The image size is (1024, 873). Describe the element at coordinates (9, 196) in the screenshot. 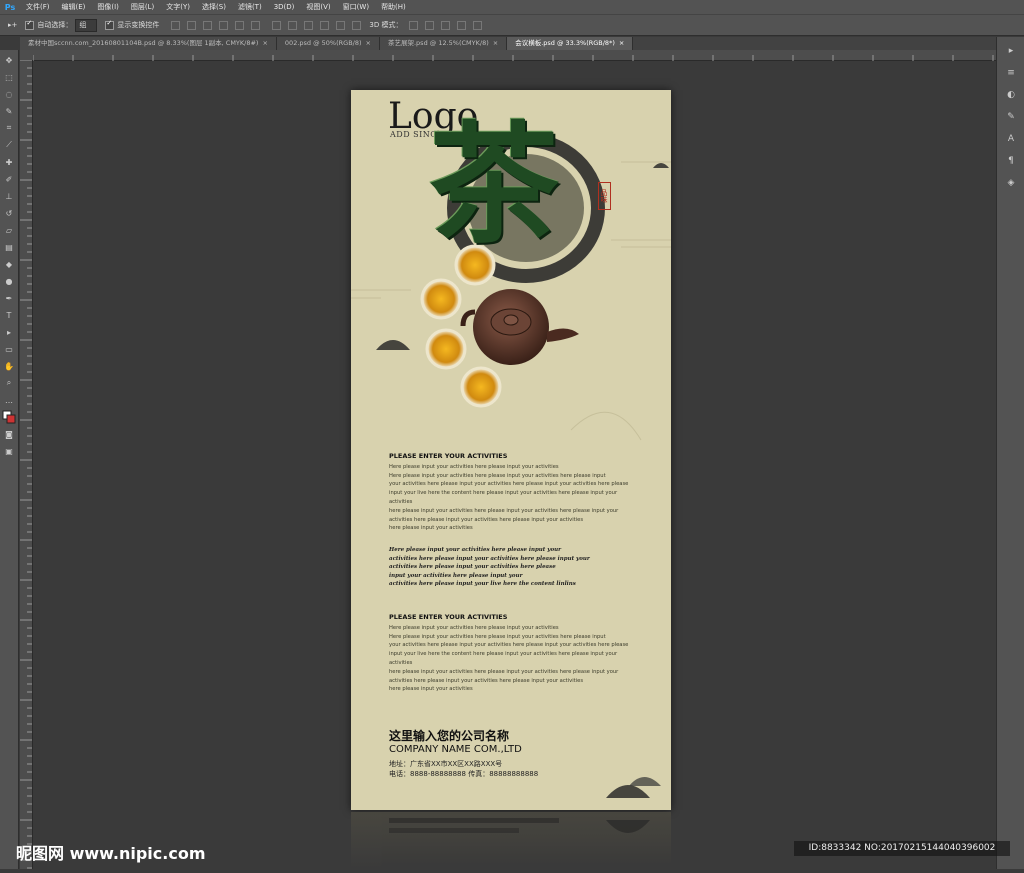

I see `stamp-tool-icon: ⊥` at that location.